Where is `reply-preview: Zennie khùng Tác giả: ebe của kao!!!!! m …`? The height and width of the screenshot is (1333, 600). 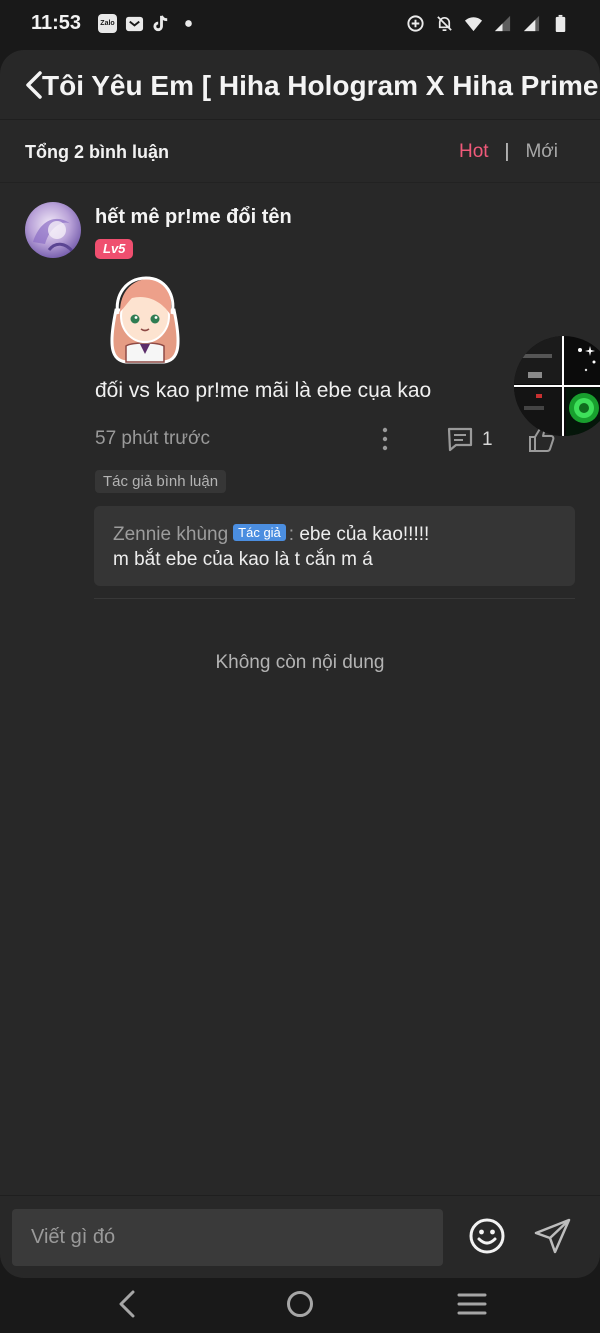
reply-preview: Zennie khùng Tác giả: ebe của kao!!!!! m … is located at coordinates (334, 546).